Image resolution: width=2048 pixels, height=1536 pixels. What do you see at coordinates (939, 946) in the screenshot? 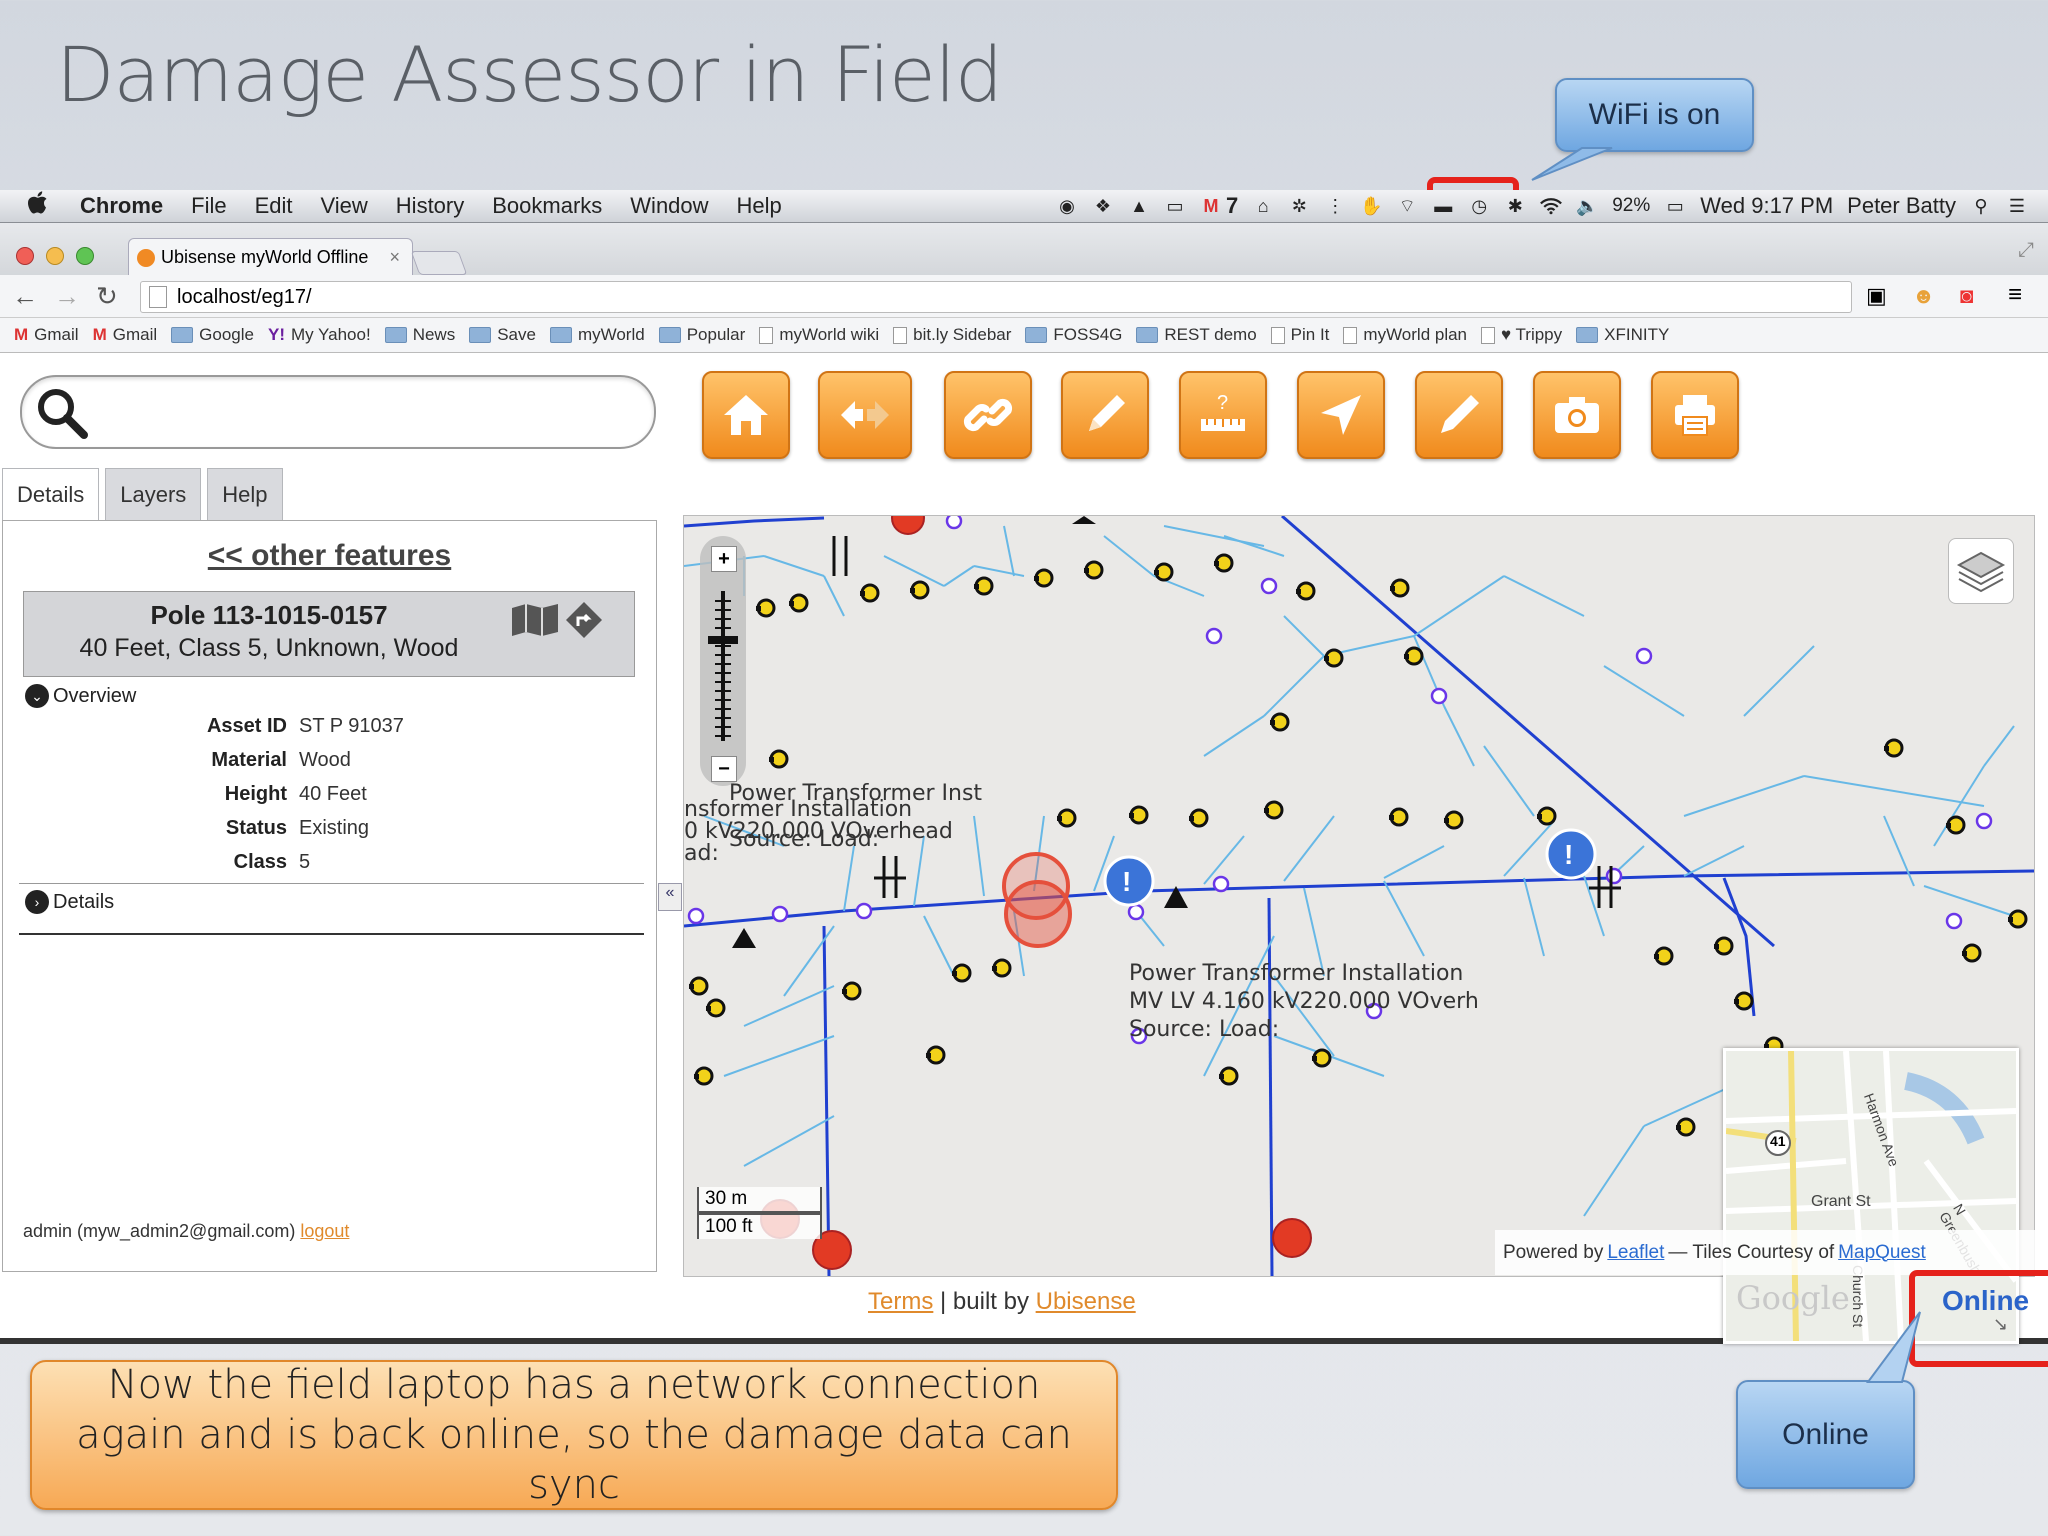
I see `service-line` at bounding box center [939, 946].